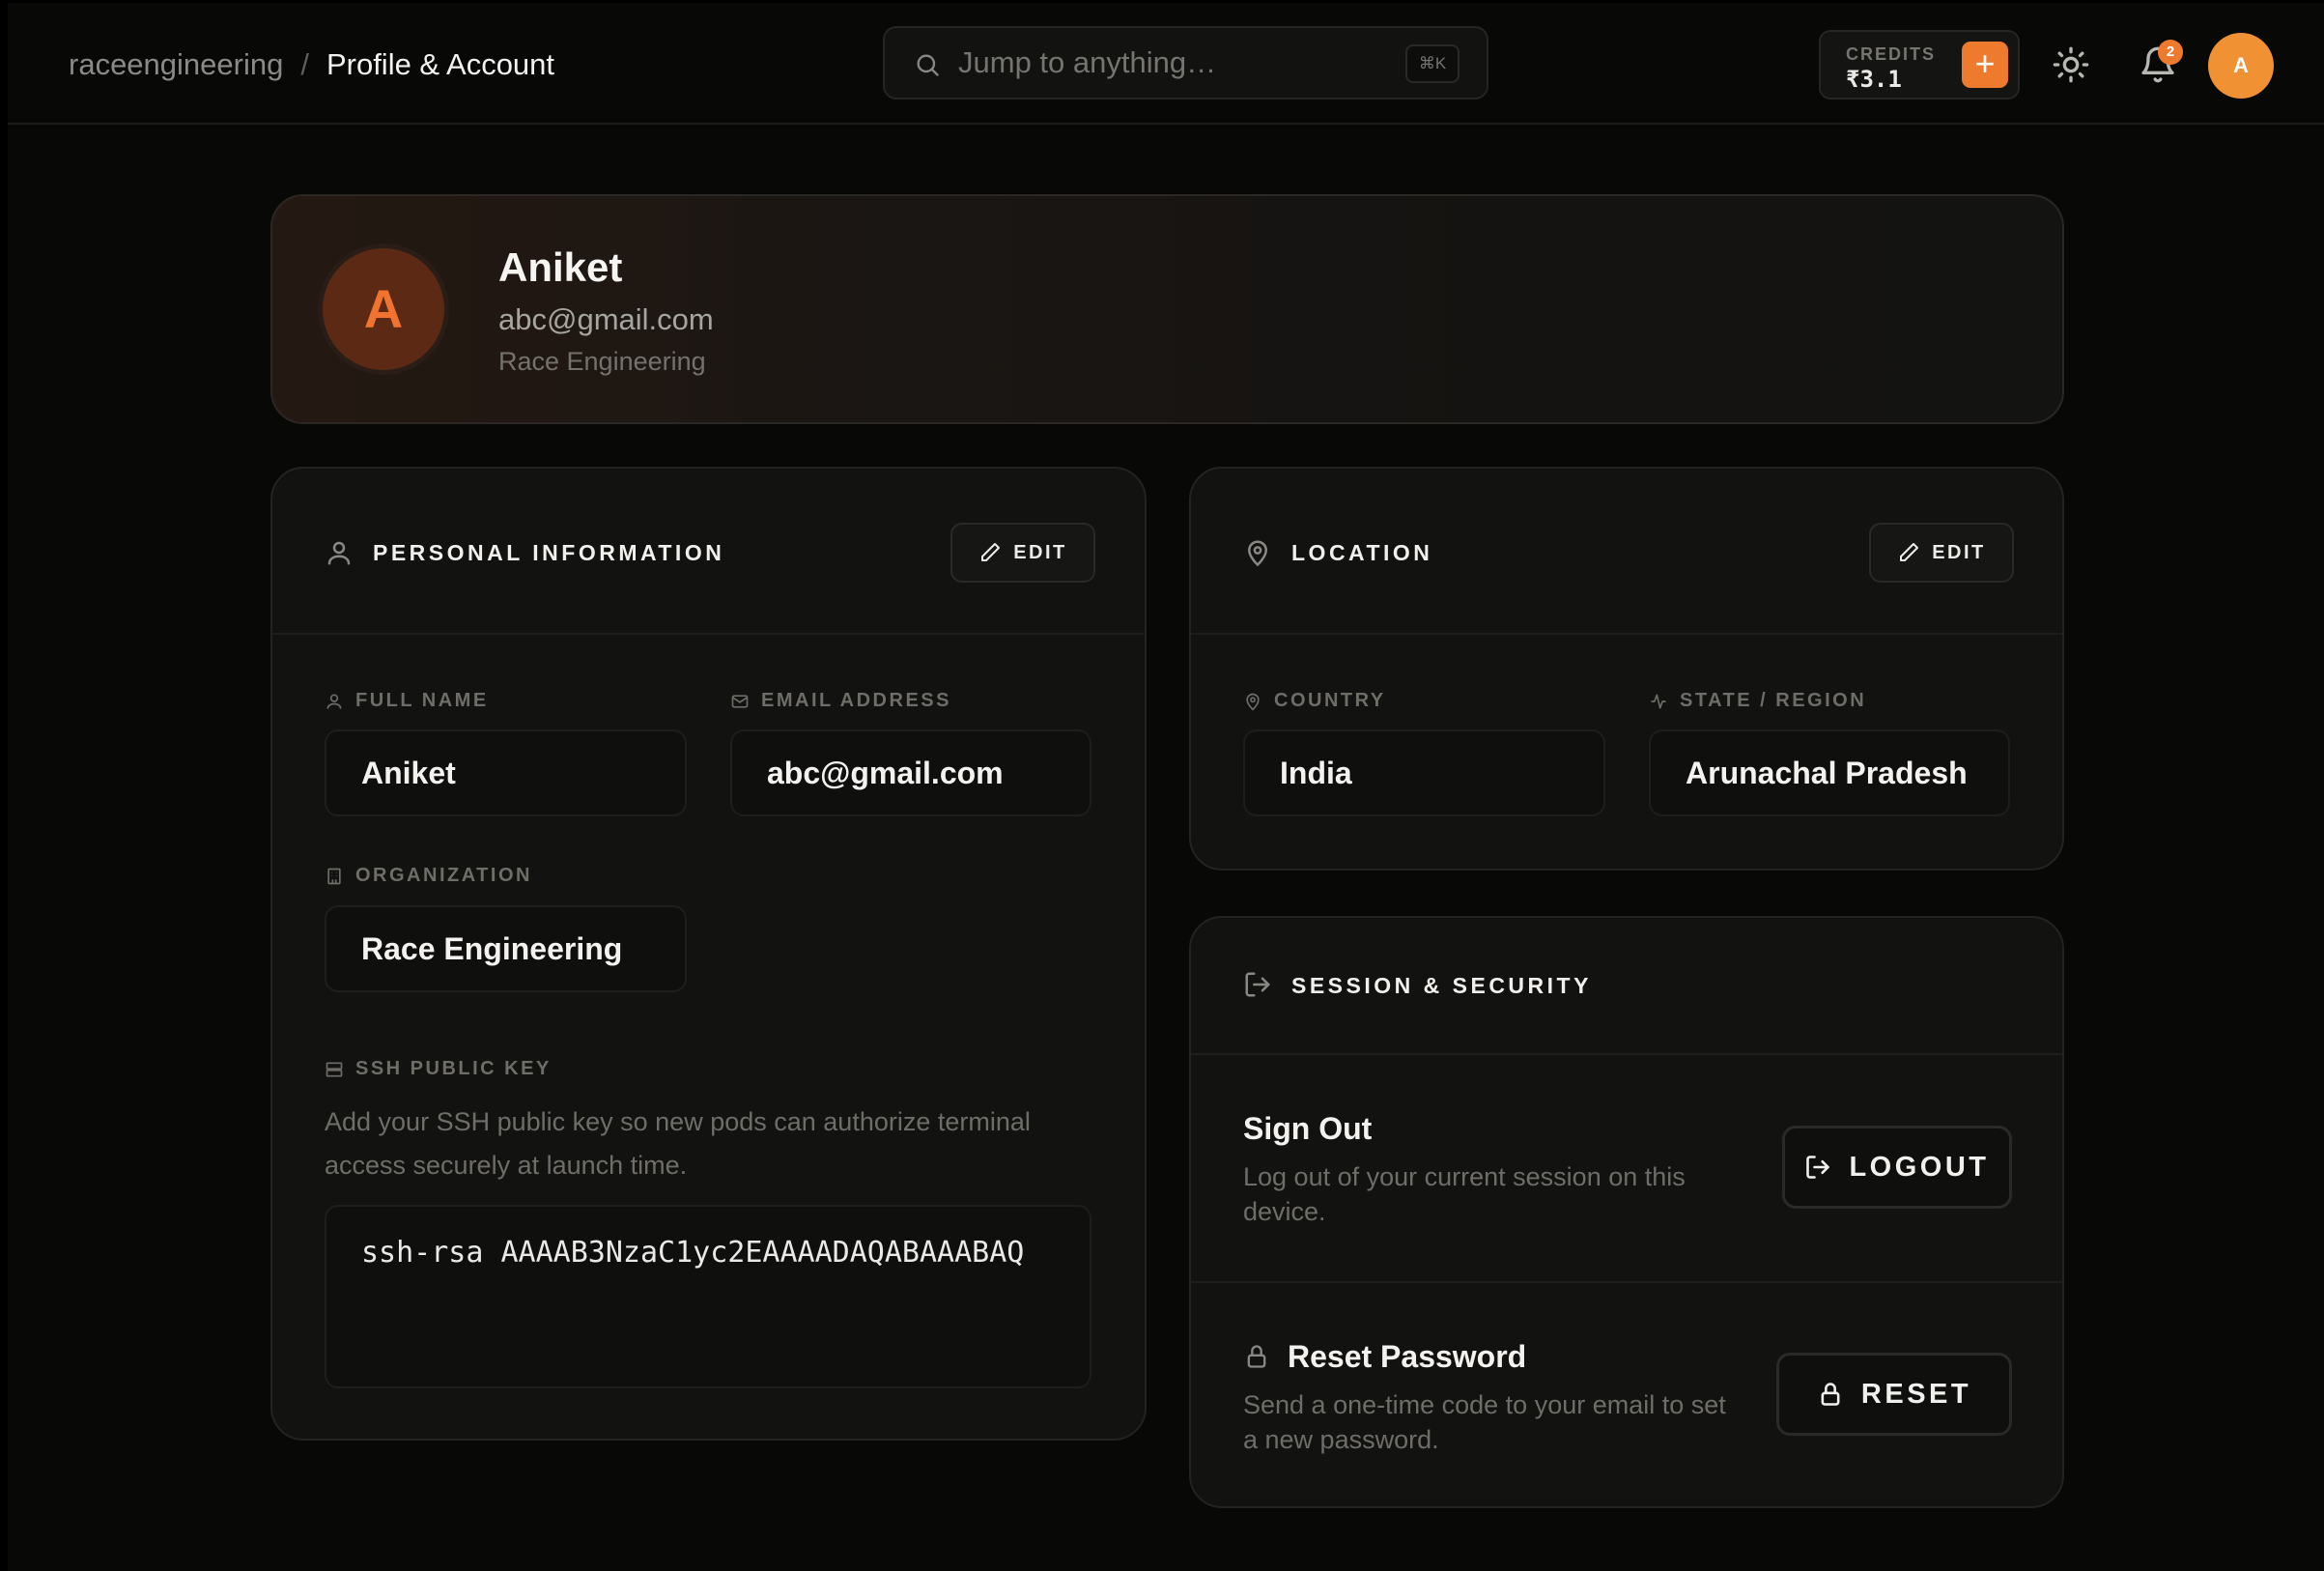 Image resolution: width=2324 pixels, height=1571 pixels. What do you see at coordinates (383, 309) in the screenshot?
I see `profile-avatar: A` at bounding box center [383, 309].